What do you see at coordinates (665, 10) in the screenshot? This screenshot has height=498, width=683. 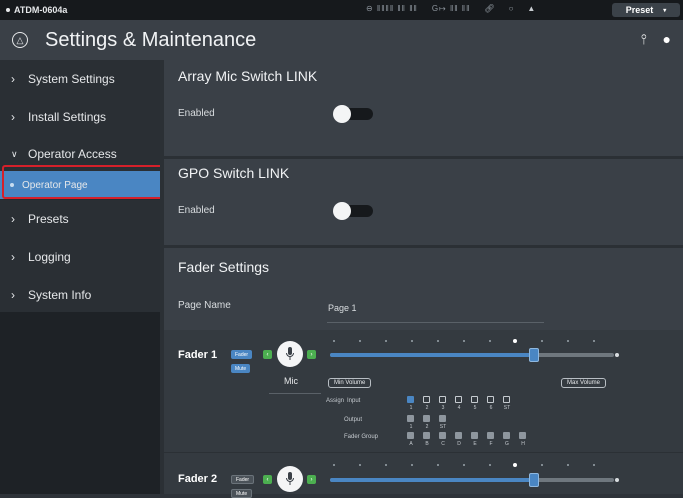 I see `chevron-down-icon: ▾` at bounding box center [665, 10].